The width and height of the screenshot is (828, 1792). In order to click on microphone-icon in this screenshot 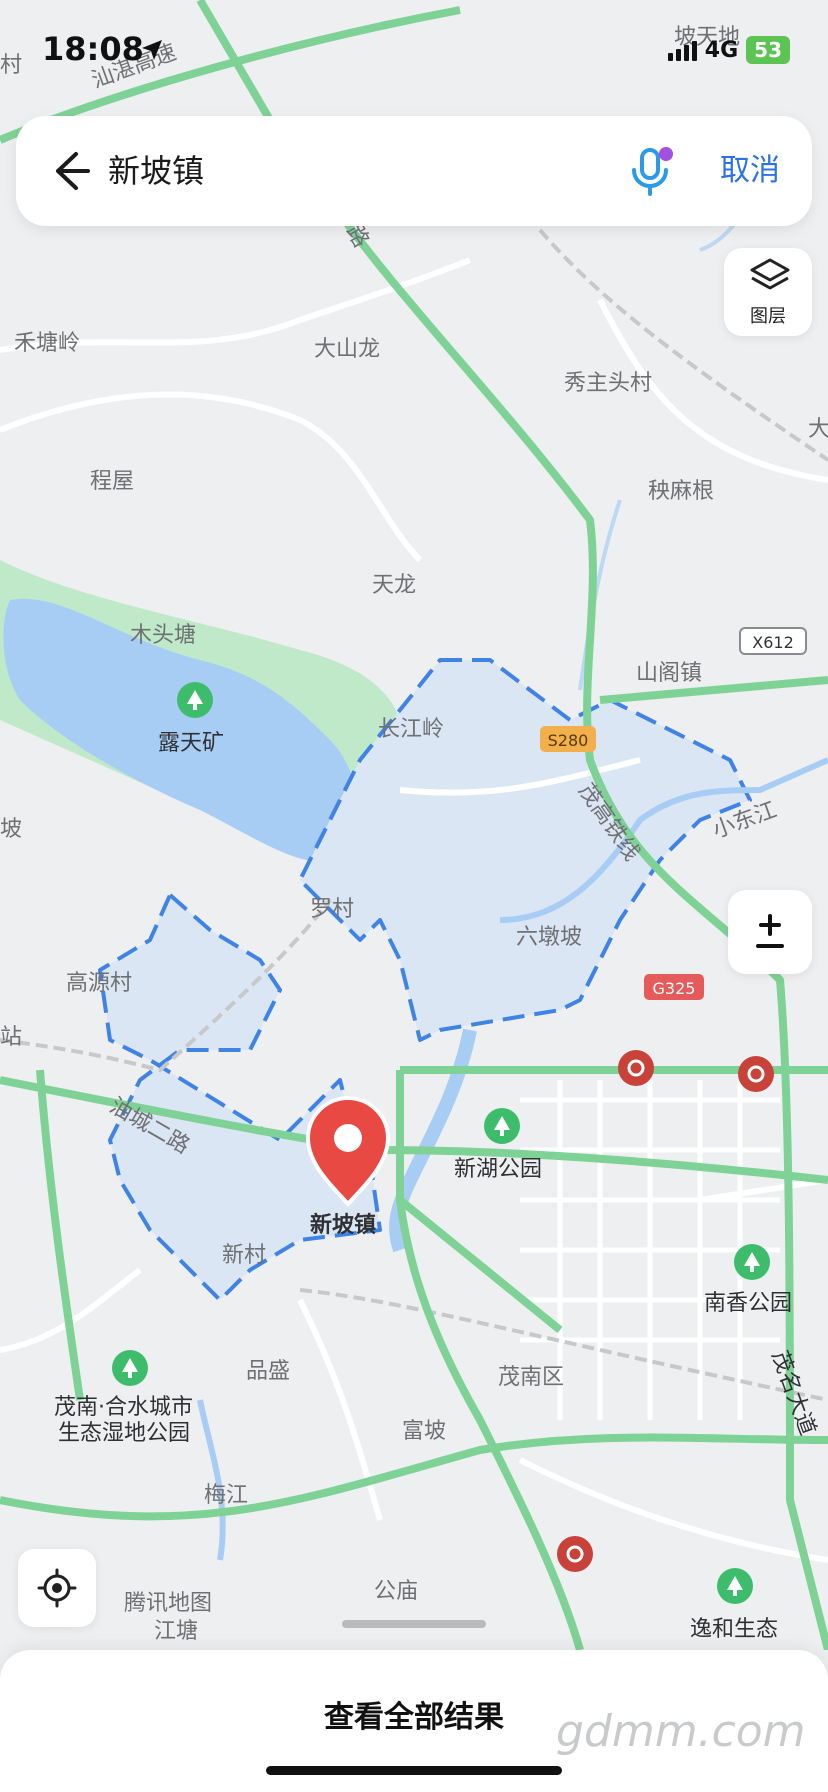, I will do `click(650, 171)`.